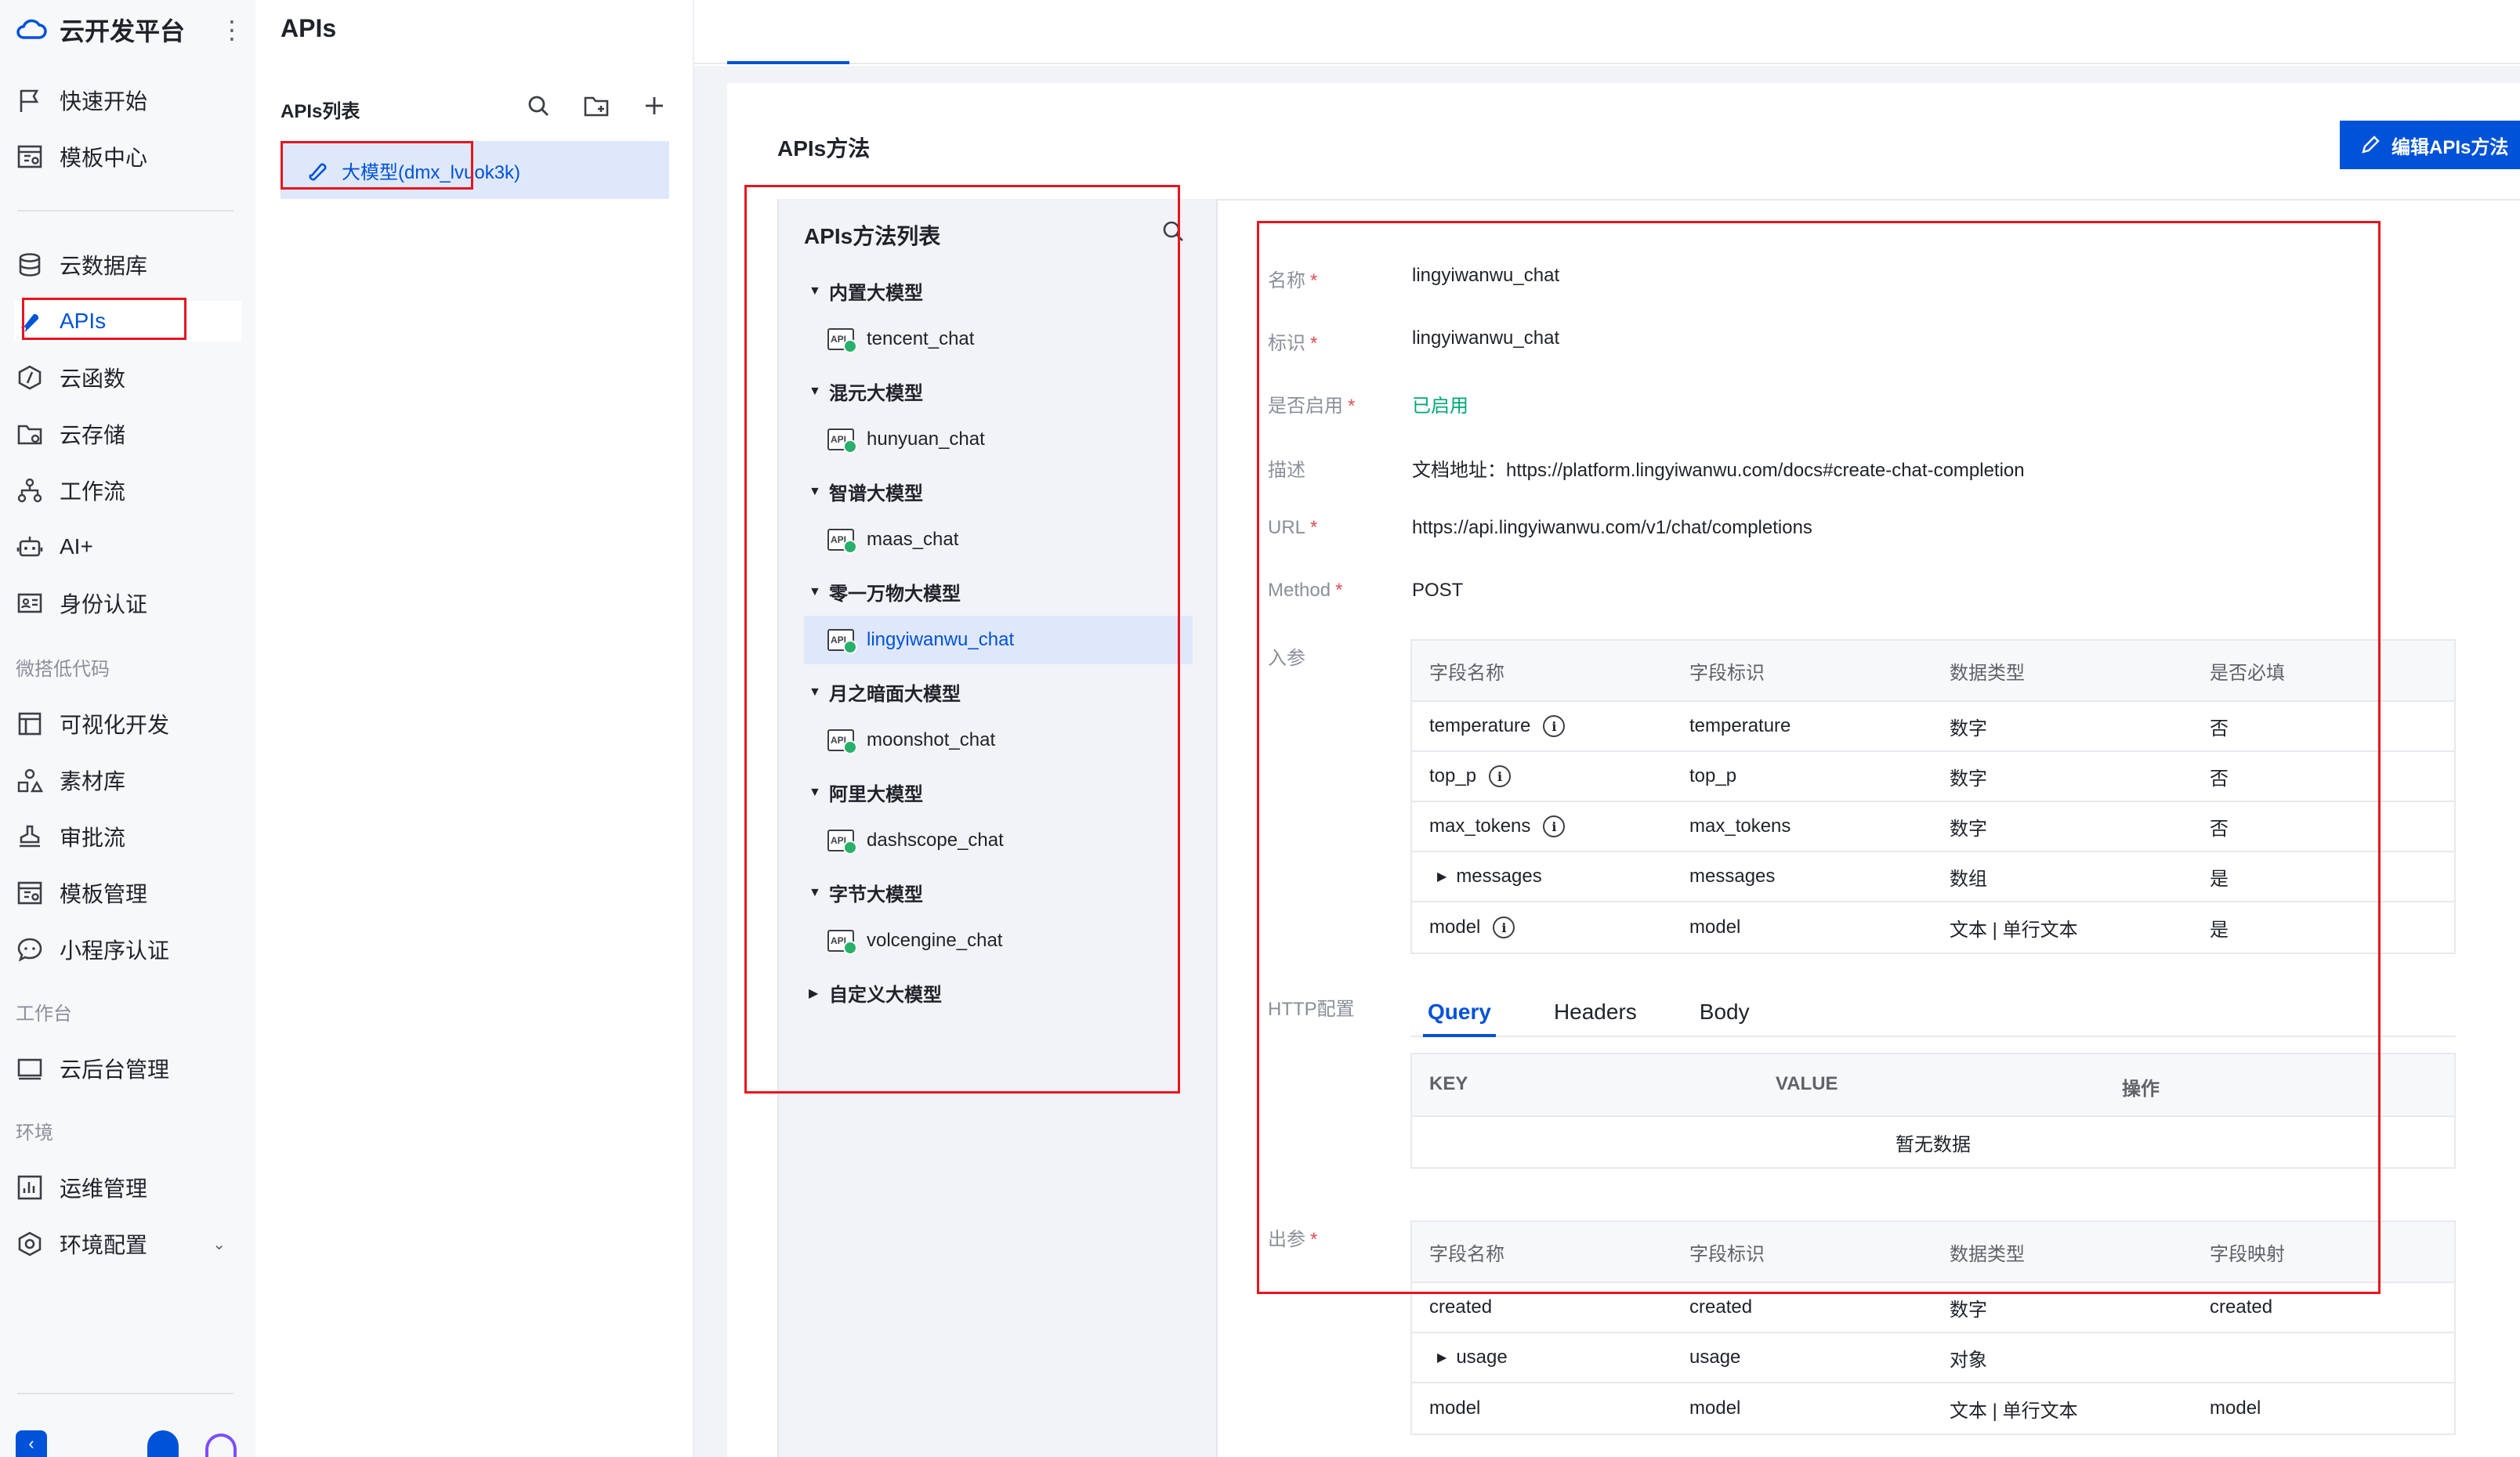  Describe the element at coordinates (127, 377) in the screenshot. I see `sidebar-item-functions: 云函数` at that location.